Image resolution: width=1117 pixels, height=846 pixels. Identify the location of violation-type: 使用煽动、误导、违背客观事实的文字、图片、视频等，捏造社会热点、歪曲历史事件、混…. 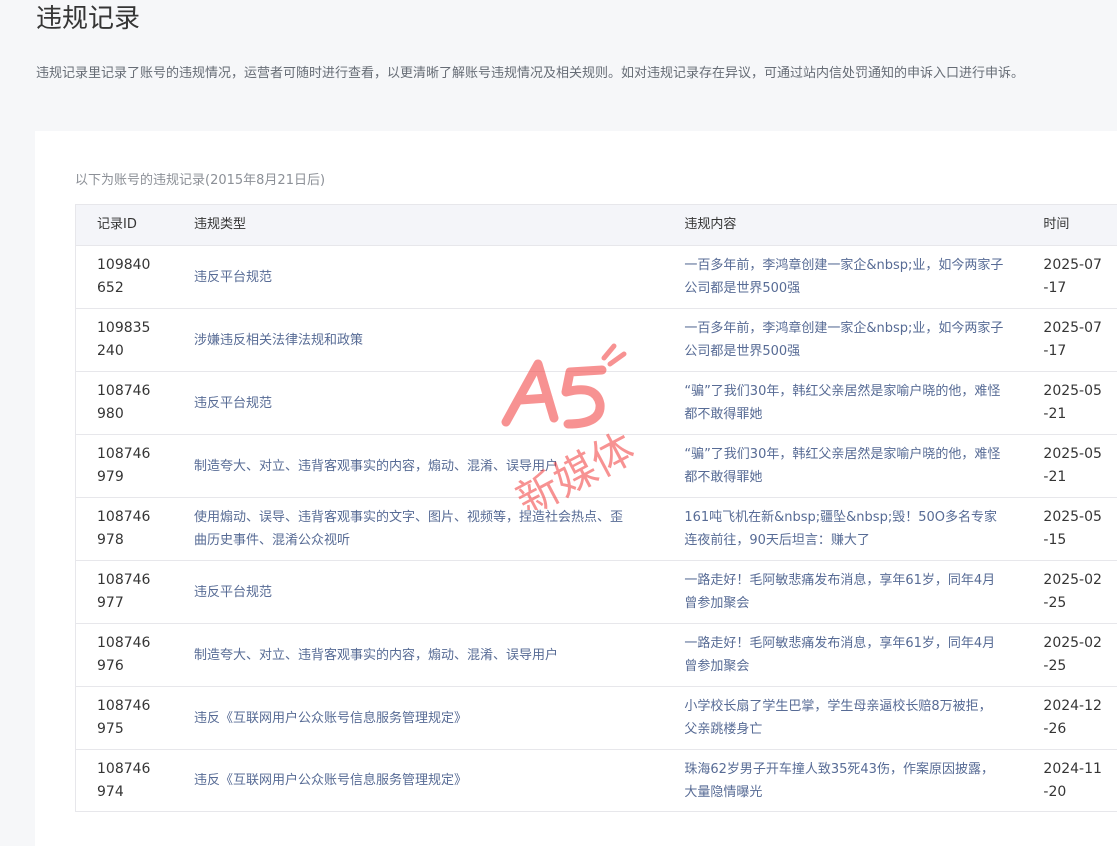
(439, 529).